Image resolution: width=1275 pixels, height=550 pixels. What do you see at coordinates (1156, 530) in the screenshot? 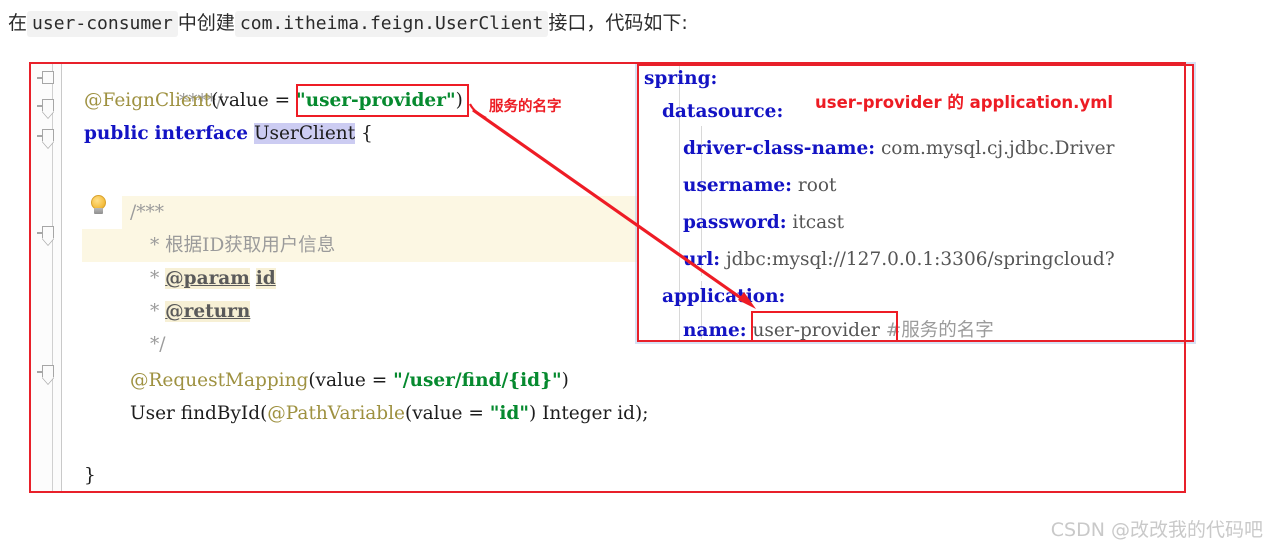
I see `csdn-watermark: CSDN @改改我的代码吧` at bounding box center [1156, 530].